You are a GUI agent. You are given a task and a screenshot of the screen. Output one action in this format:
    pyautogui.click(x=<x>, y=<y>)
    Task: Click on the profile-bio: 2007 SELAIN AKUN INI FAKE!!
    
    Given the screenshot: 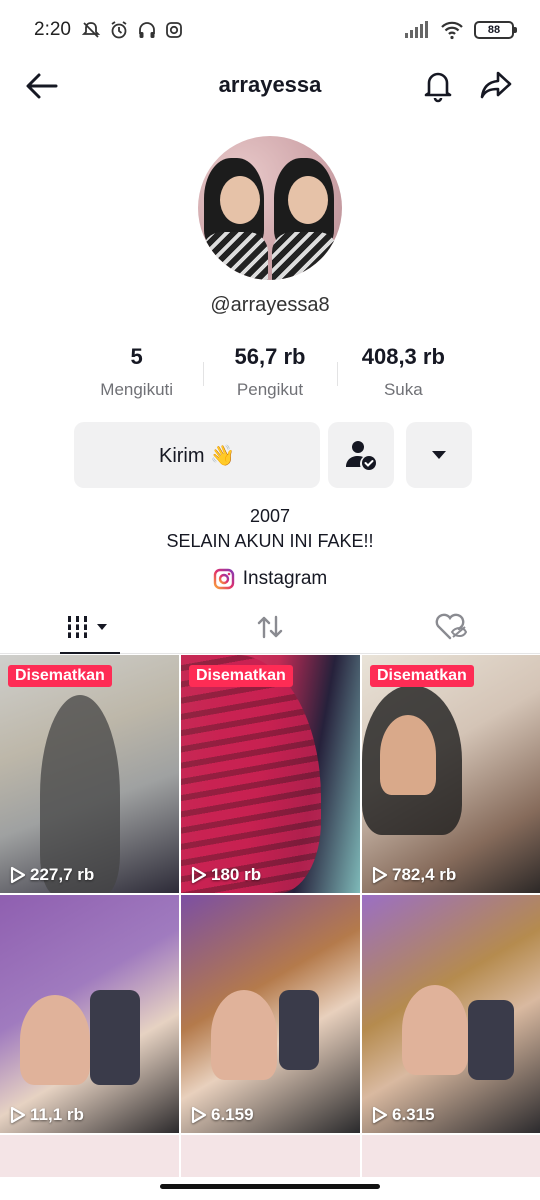 What is the action you would take?
    pyautogui.click(x=270, y=529)
    